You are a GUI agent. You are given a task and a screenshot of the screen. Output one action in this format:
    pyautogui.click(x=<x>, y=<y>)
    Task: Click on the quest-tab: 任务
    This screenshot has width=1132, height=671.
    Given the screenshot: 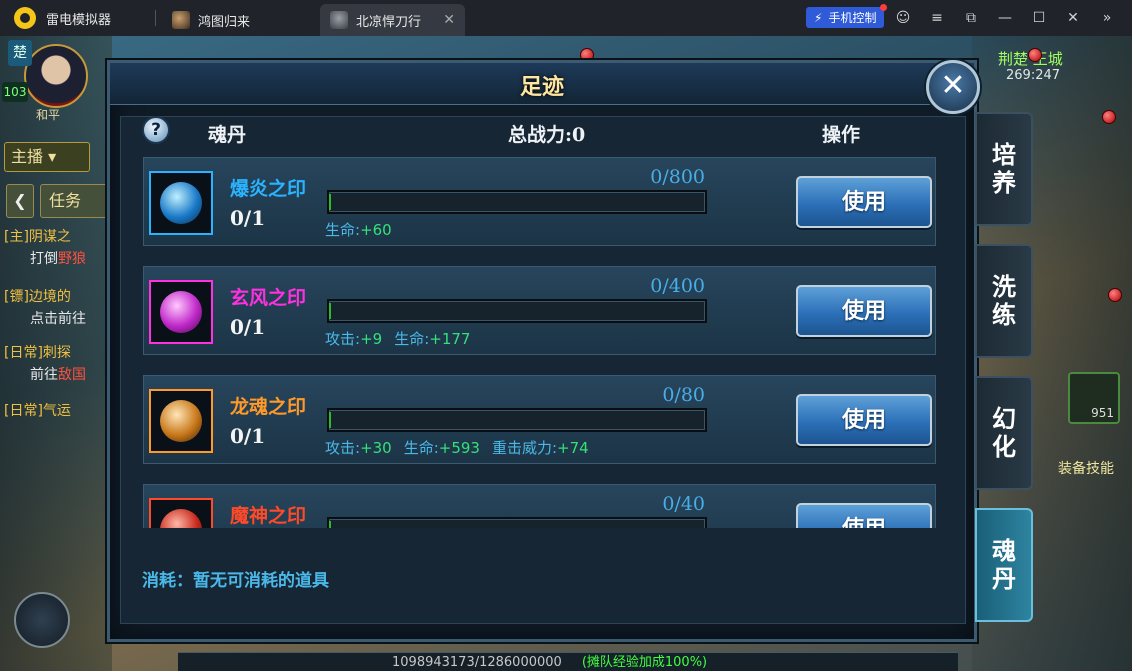 What is the action you would take?
    pyautogui.click(x=76, y=201)
    